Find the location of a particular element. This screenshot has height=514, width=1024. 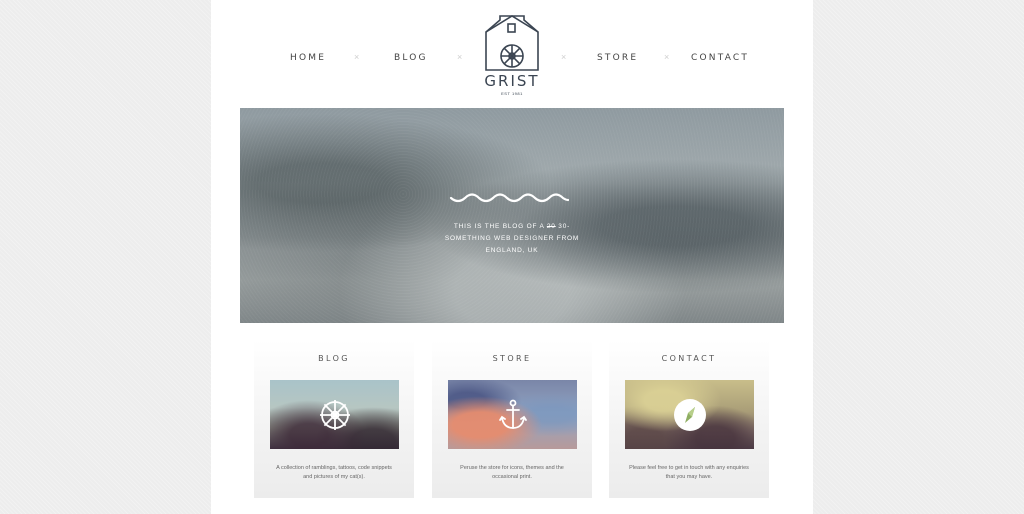

ship-wheel-icon is located at coordinates (335, 415).